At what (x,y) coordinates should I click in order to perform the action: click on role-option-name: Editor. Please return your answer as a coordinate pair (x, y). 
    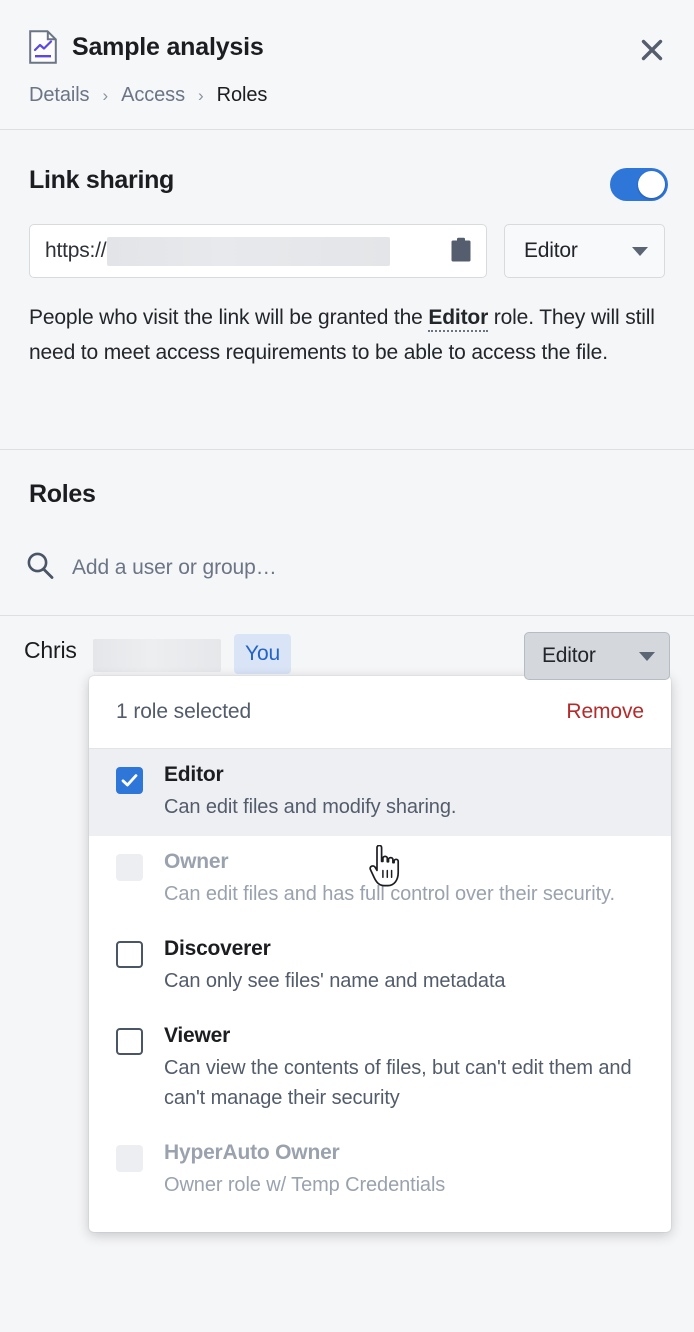
    Looking at the image, I should click on (194, 774).